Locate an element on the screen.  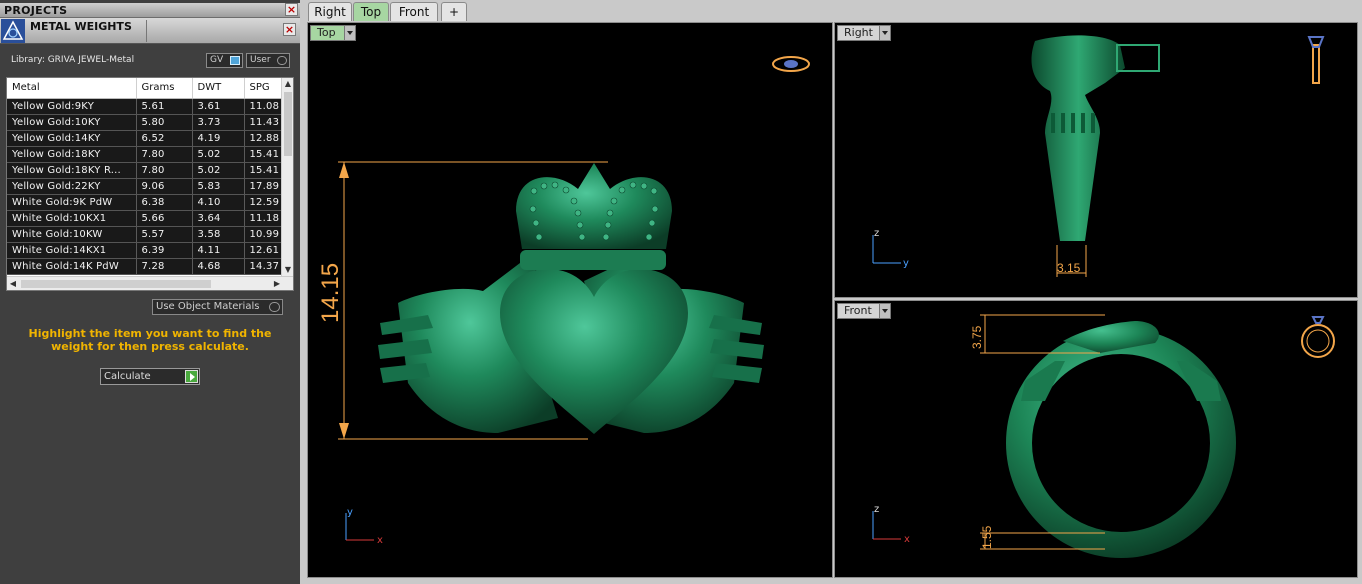
viewport-label-top-text: Top is located at coordinates (326, 32).